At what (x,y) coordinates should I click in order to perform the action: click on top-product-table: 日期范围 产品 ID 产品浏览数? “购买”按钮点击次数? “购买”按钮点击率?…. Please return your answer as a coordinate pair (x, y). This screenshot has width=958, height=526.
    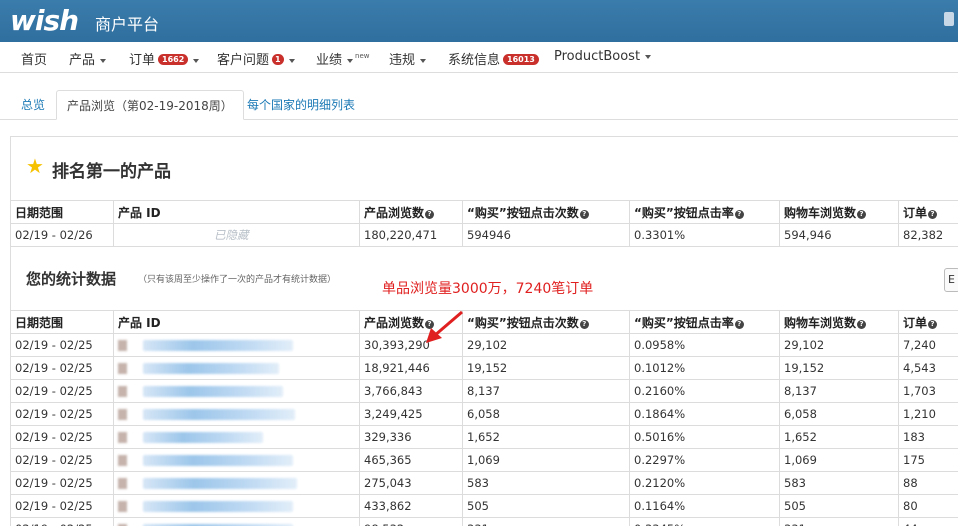
    Looking at the image, I should click on (484, 223).